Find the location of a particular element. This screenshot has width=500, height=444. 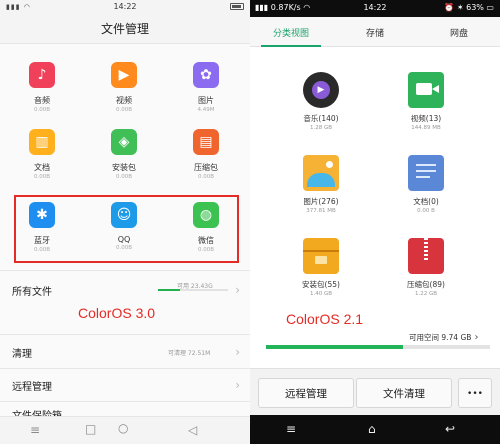

flower-icon: ✿ is located at coordinates (206, 75).